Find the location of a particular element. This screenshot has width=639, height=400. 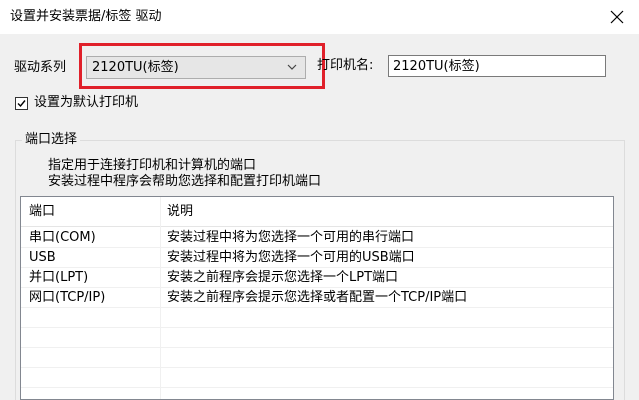

default-printer-label: 设置为默认打印机 is located at coordinates (86, 102).